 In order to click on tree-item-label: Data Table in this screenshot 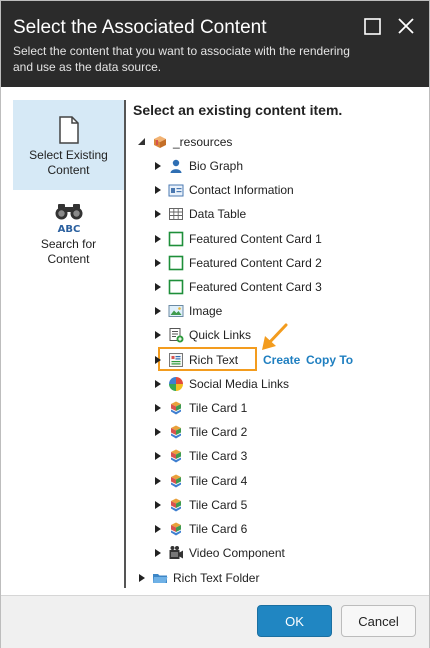, I will do `click(217, 214)`.